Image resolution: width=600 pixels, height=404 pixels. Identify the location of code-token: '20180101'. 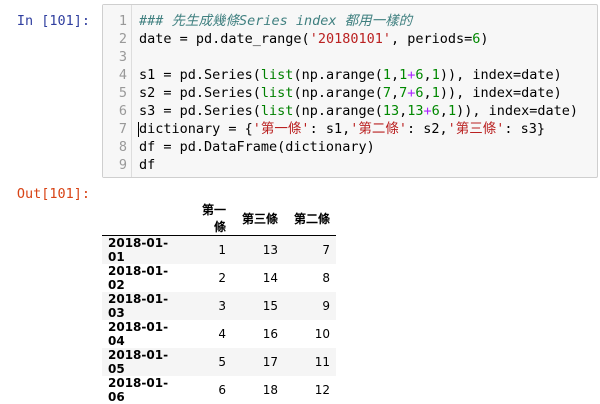
(350, 39).